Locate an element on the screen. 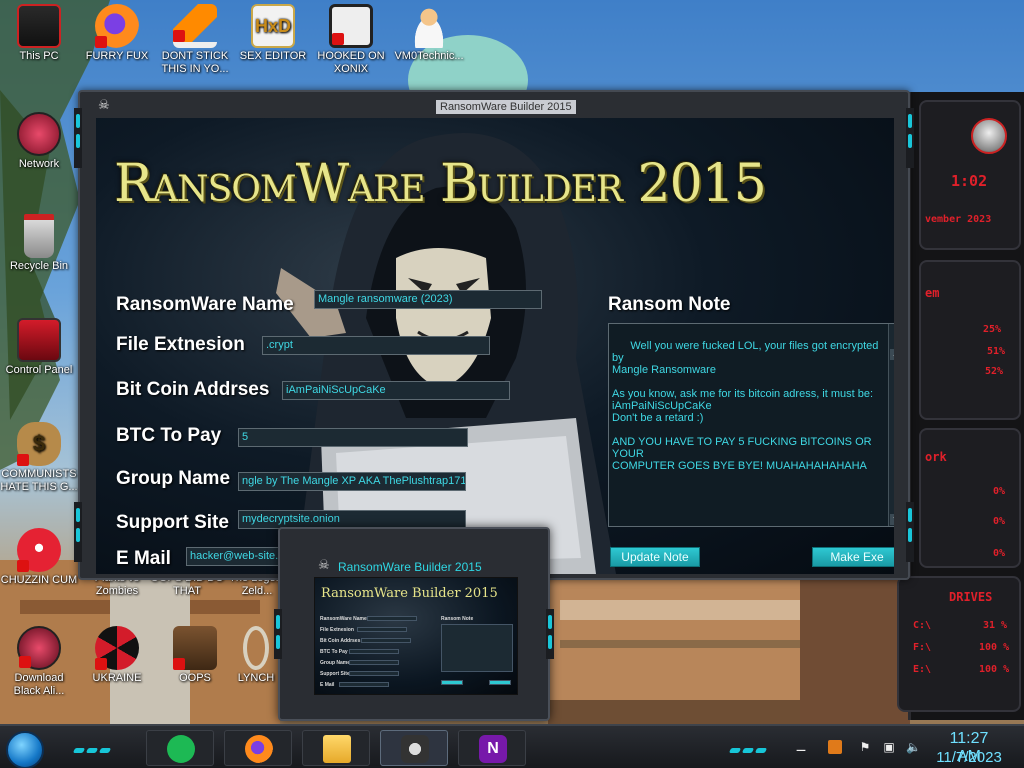  desktop-icon-recycle-bin: Recycle Bin is located at coordinates (39, 243).